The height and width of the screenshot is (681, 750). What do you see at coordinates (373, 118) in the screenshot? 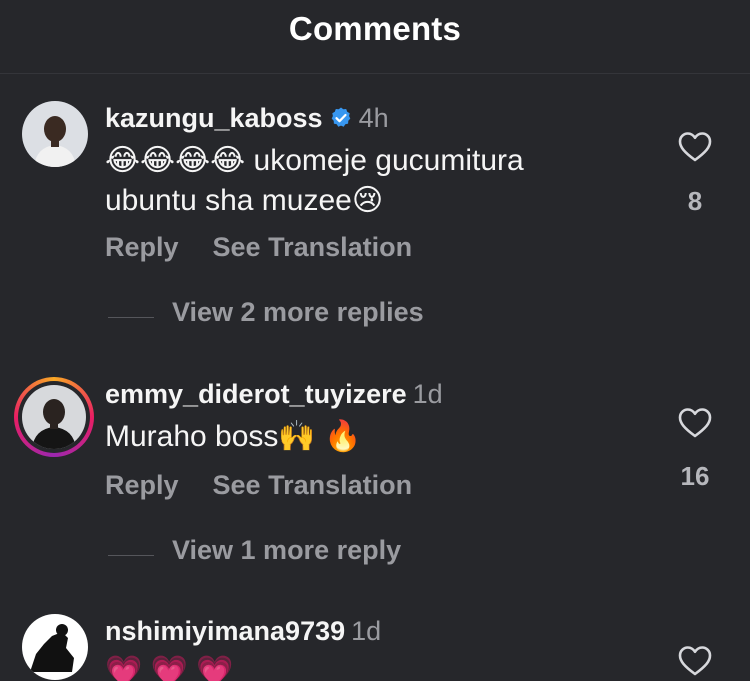
I see `timestamp: 4h` at bounding box center [373, 118].